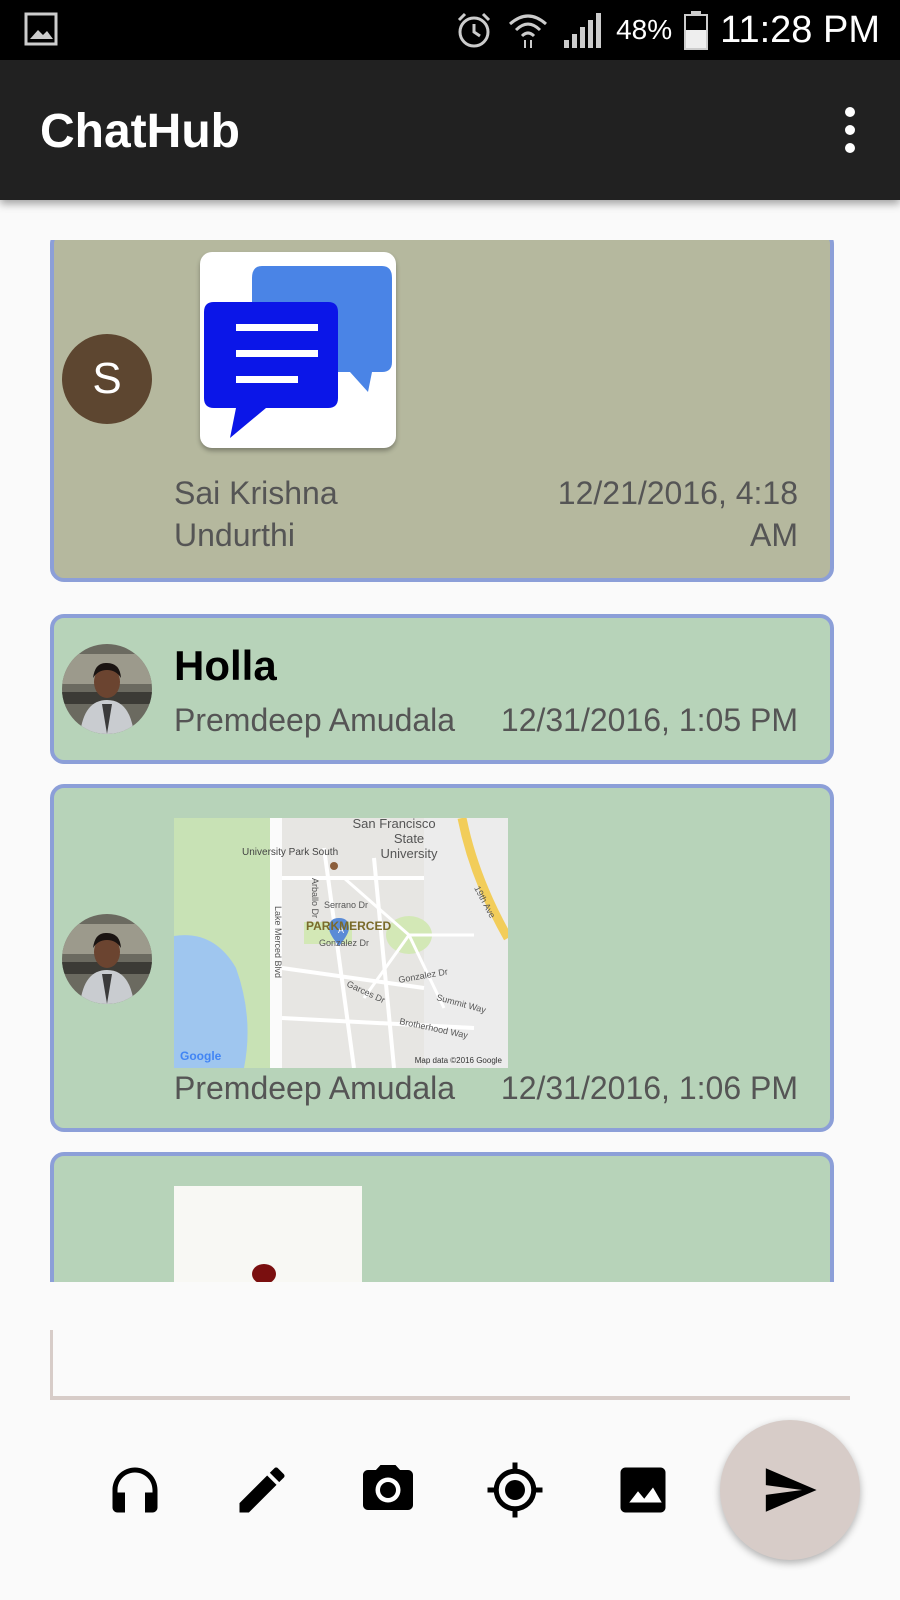 This screenshot has width=900, height=1600. What do you see at coordinates (388, 1490) in the screenshot?
I see `camera-icon` at bounding box center [388, 1490].